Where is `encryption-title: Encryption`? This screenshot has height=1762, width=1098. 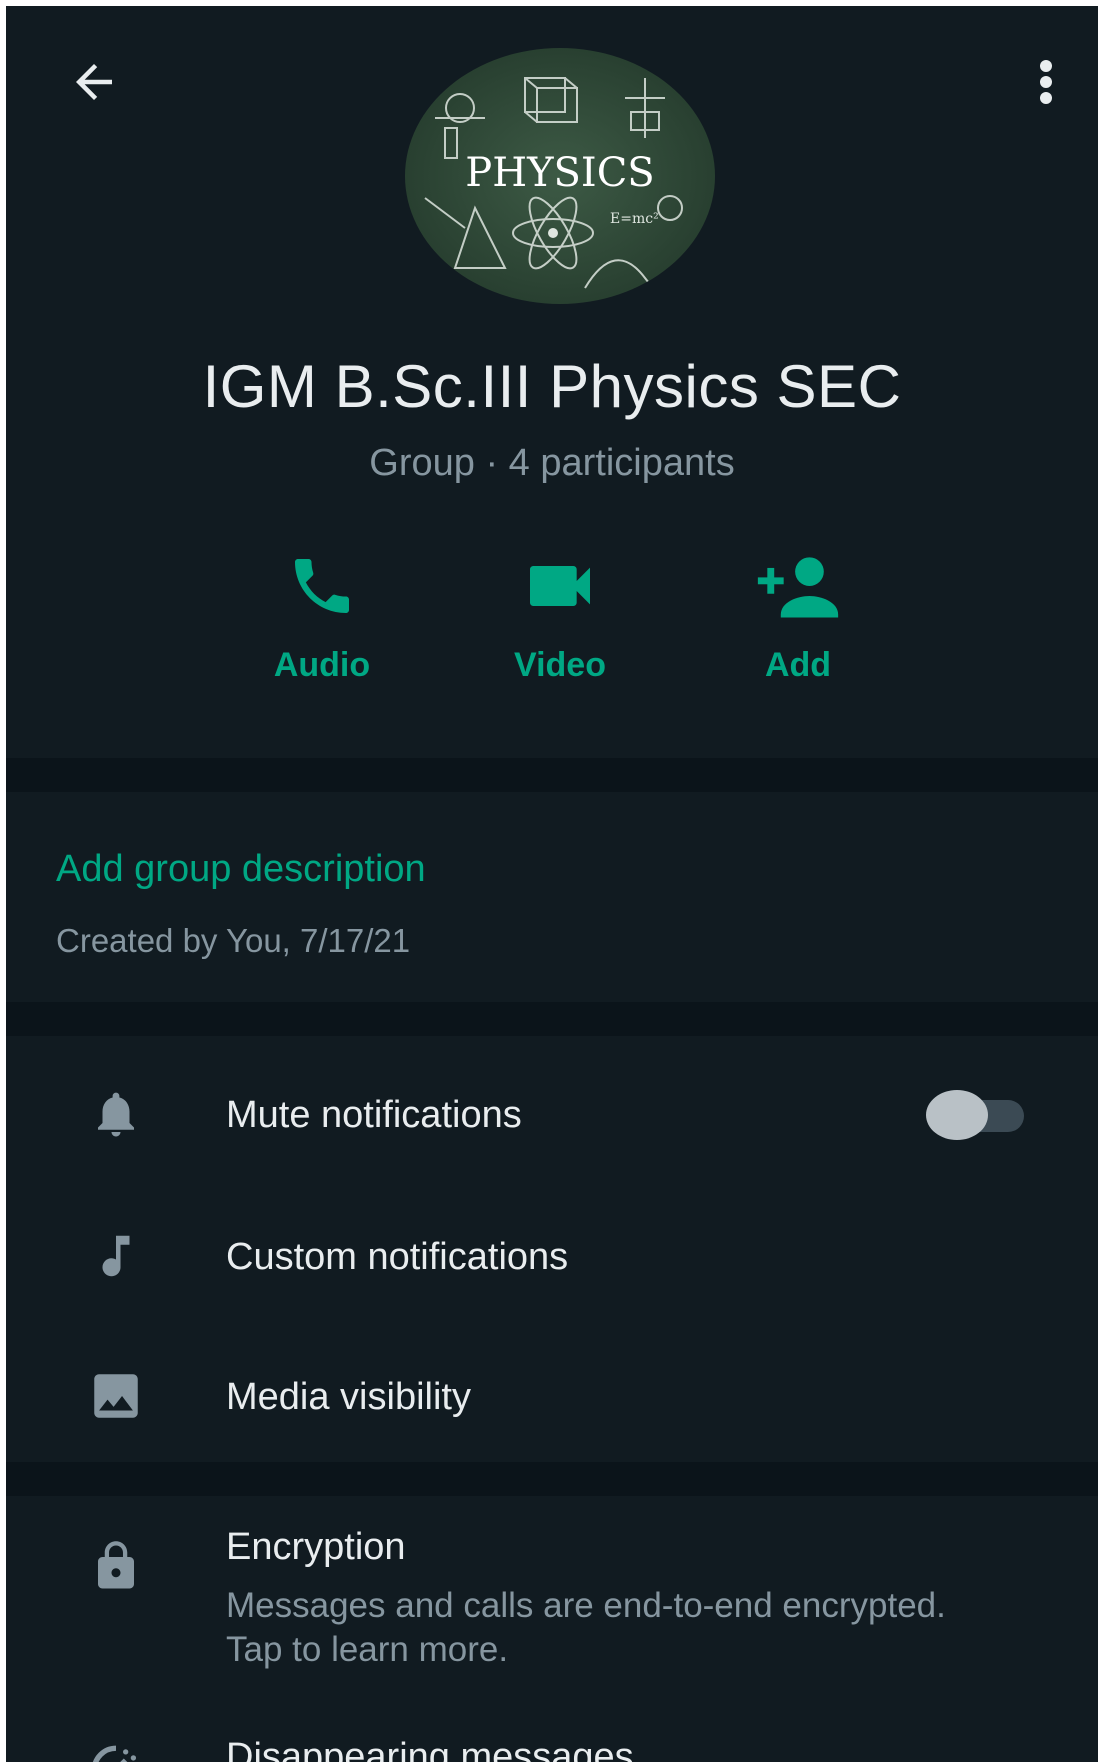
encryption-title: Encryption is located at coordinates (316, 1547).